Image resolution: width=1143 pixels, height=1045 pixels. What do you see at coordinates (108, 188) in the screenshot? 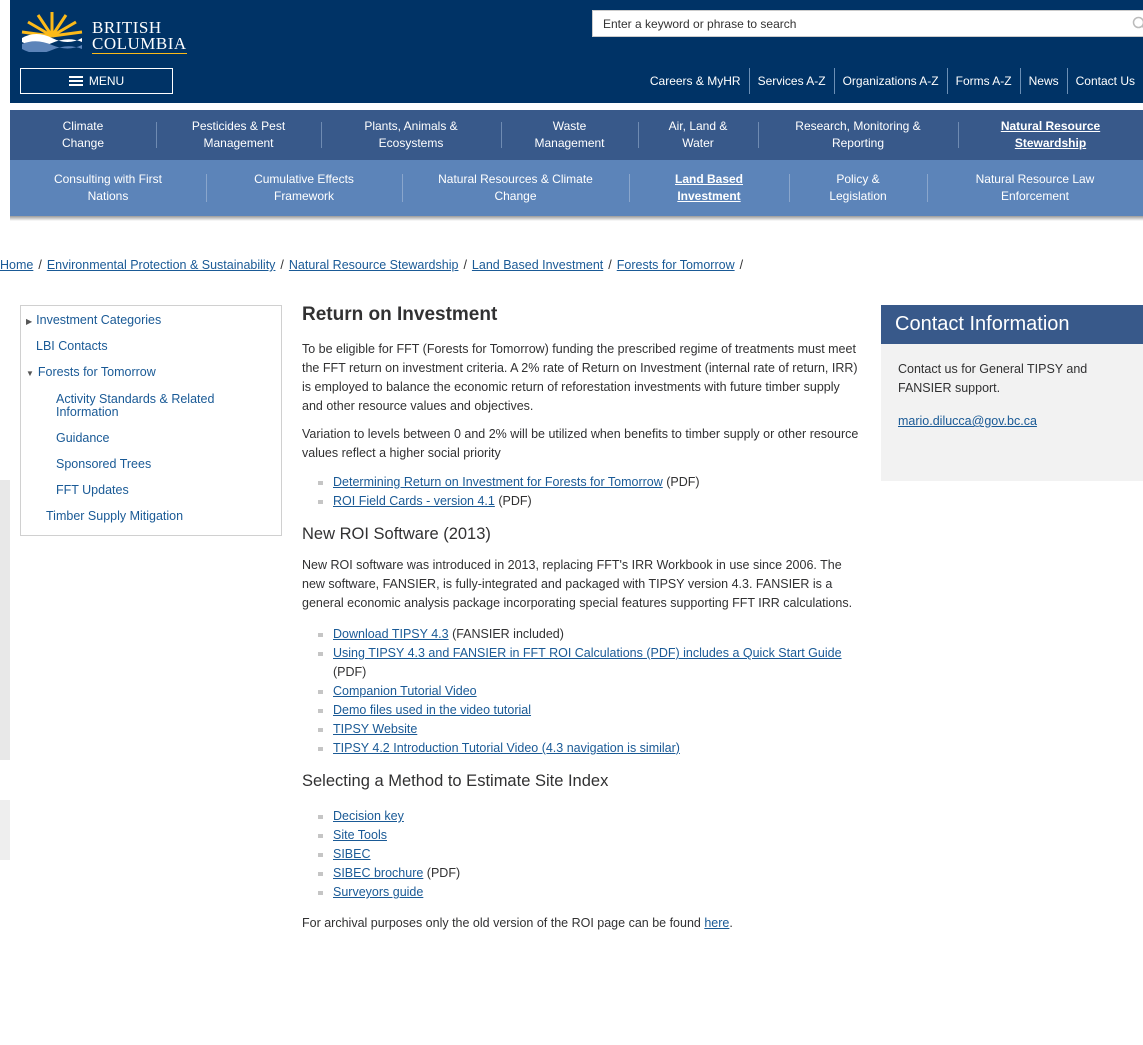
I see `nav-consulting-first-nations: Consulting with First Nations` at bounding box center [108, 188].